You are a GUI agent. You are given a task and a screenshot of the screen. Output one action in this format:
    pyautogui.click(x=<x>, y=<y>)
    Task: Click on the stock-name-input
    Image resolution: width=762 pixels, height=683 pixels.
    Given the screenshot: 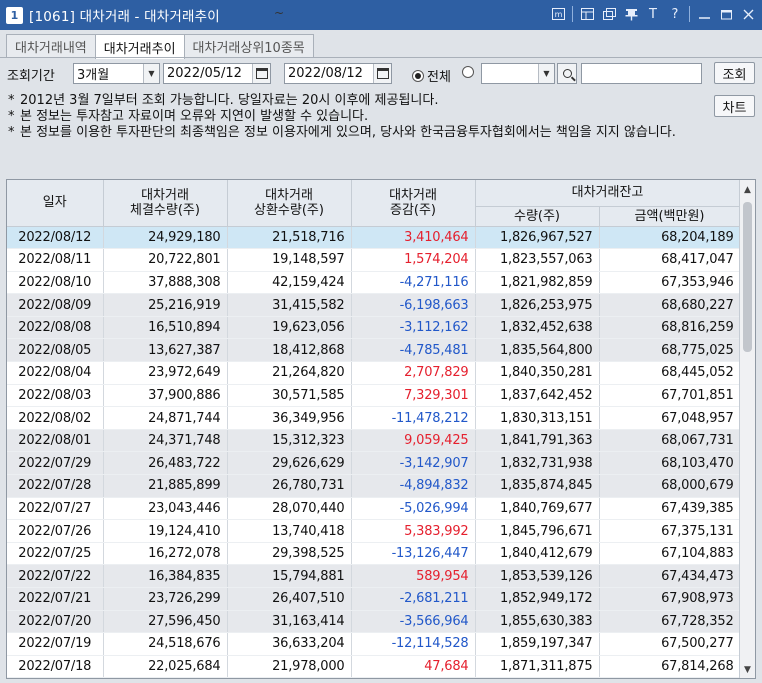 What is the action you would take?
    pyautogui.click(x=641, y=73)
    